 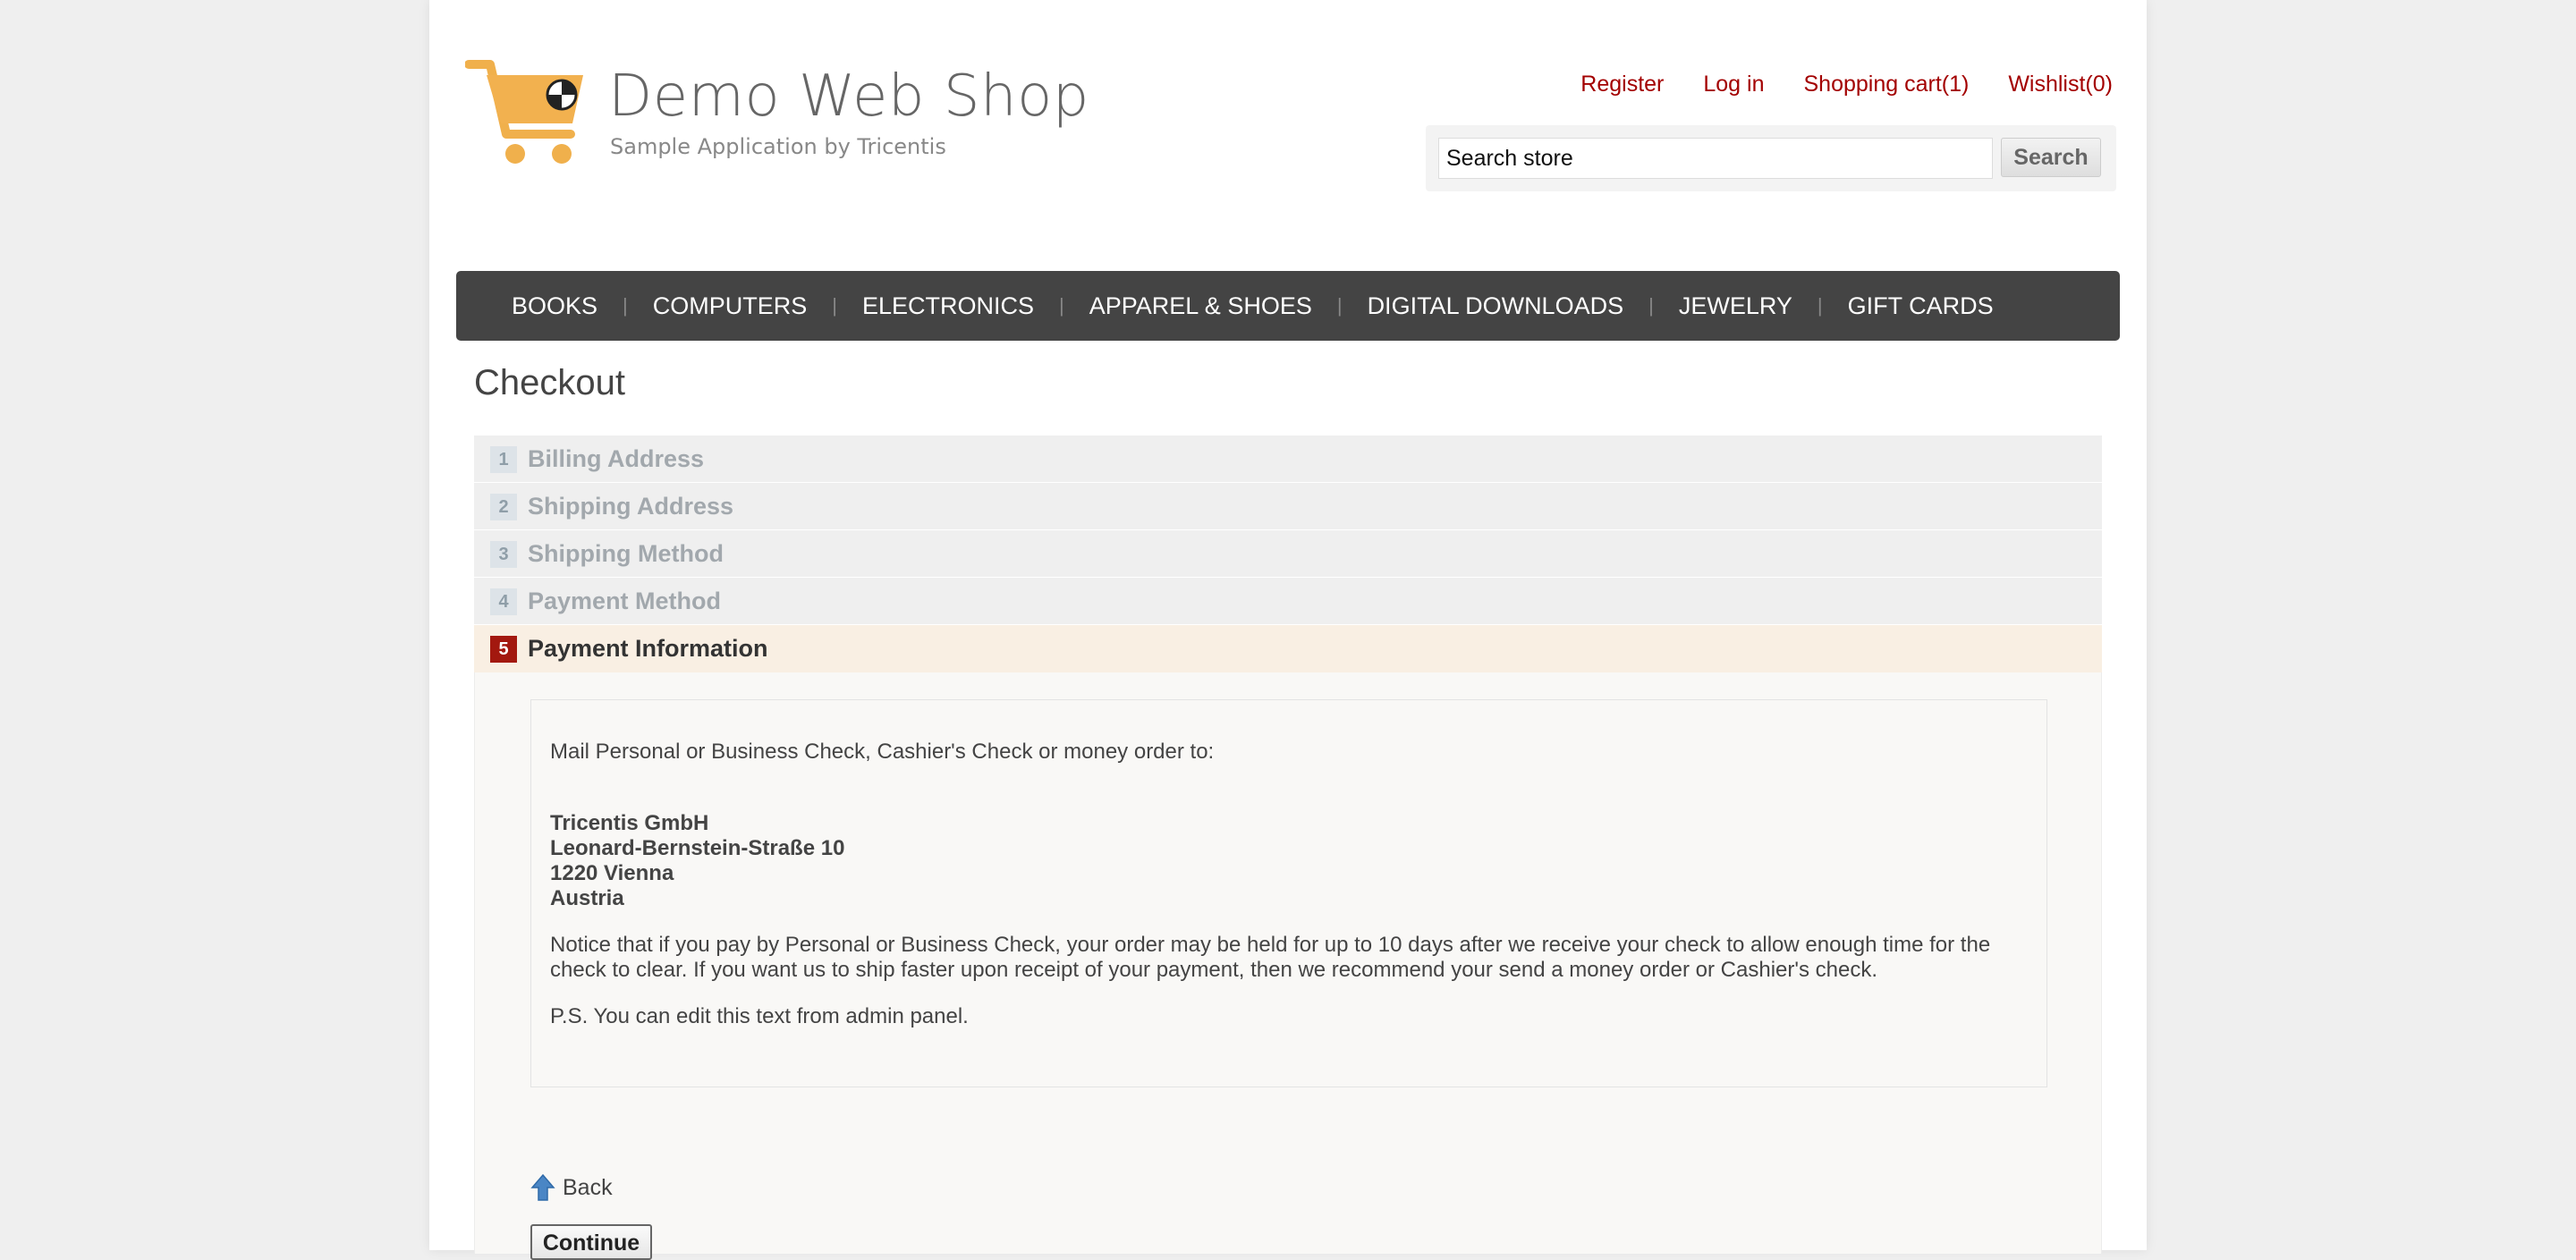 I want to click on address-street: Leonard-Bernstein-Straße 10, so click(x=697, y=848).